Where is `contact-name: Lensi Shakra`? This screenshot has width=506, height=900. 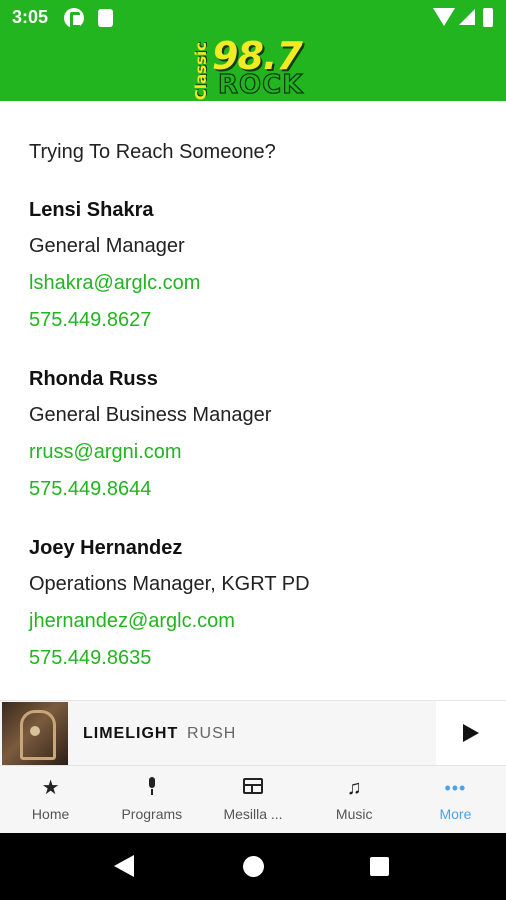 contact-name: Lensi Shakra is located at coordinates (91, 210).